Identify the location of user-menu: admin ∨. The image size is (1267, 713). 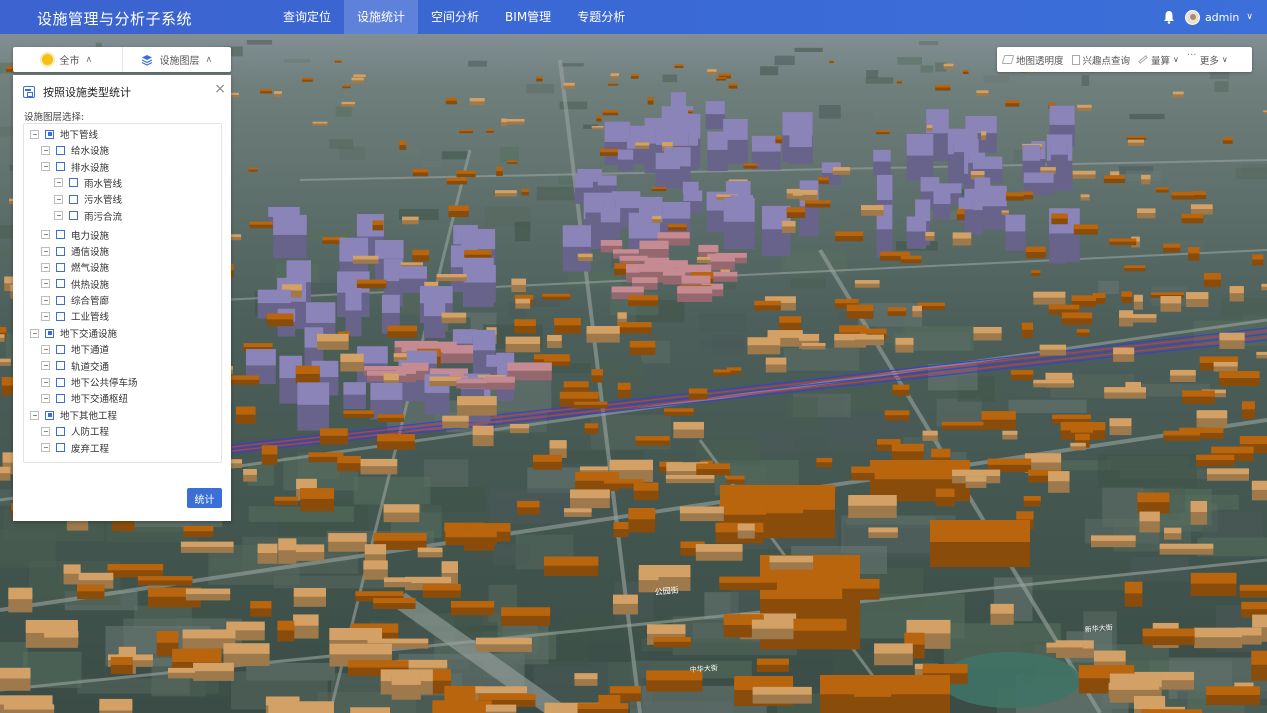
(1218, 17).